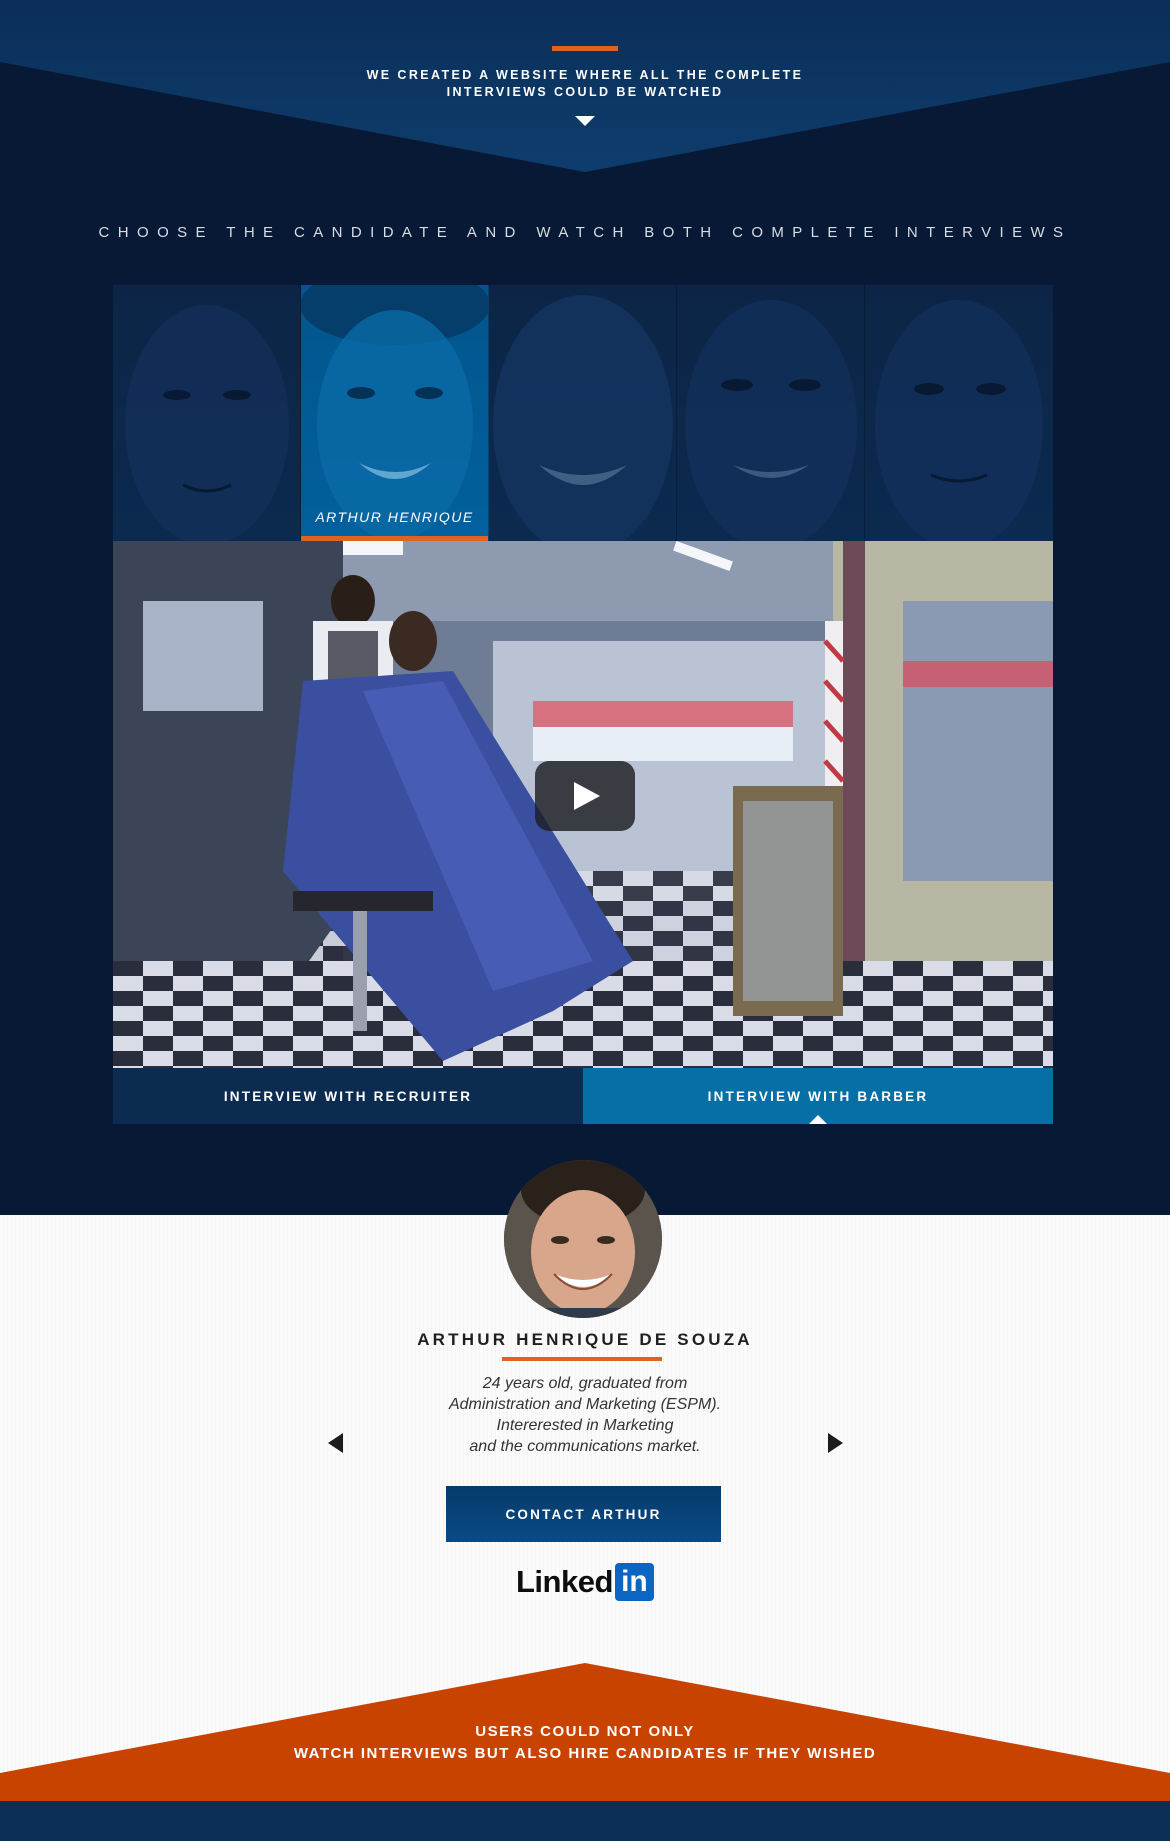 This screenshot has height=1841, width=1170. What do you see at coordinates (585, 1425) in the screenshot?
I see `bio-line: Intererested in Marketing` at bounding box center [585, 1425].